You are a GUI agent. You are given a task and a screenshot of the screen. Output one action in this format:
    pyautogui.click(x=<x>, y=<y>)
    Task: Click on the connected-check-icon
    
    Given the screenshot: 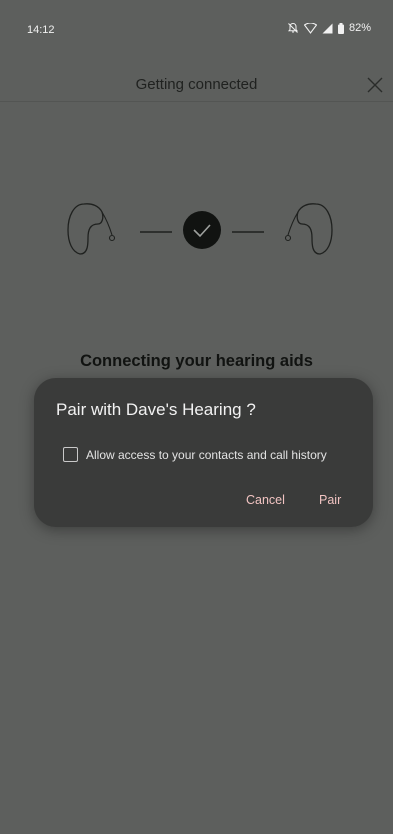 What is the action you would take?
    pyautogui.click(x=202, y=230)
    